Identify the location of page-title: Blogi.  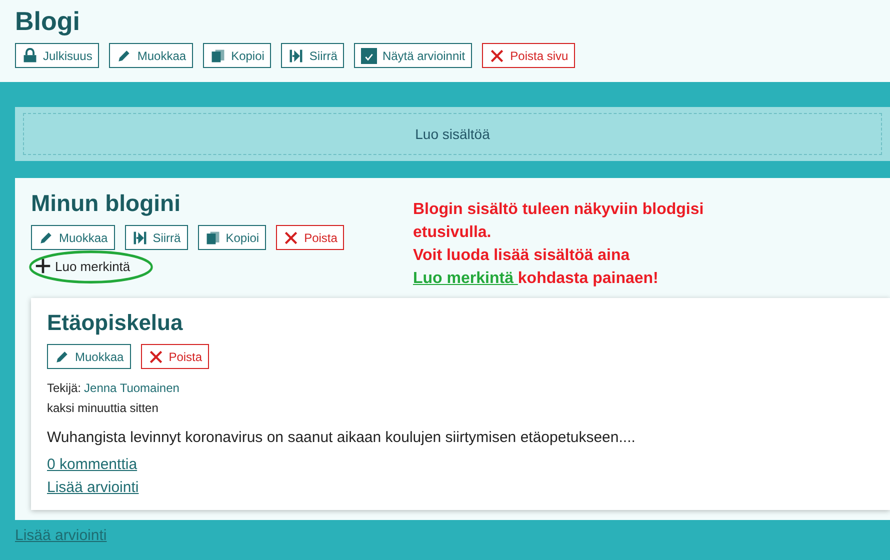
(48, 21).